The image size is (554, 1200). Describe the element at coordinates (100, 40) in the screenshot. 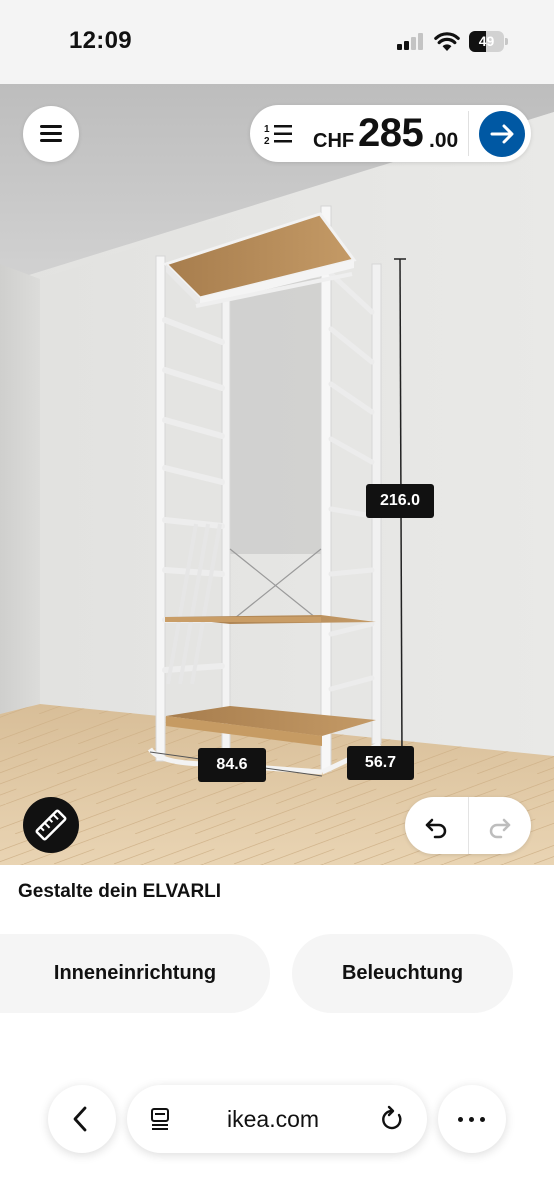

I see `status-time: 12:09` at that location.